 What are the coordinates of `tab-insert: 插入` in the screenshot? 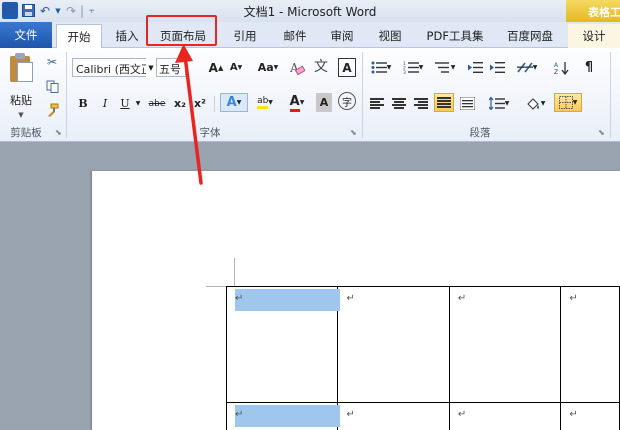 It's located at (127, 36).